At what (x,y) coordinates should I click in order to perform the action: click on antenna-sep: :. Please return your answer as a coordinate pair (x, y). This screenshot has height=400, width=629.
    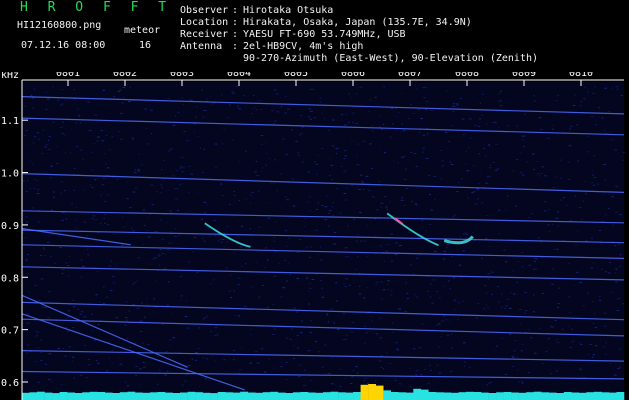
    Looking at the image, I should click on (235, 46).